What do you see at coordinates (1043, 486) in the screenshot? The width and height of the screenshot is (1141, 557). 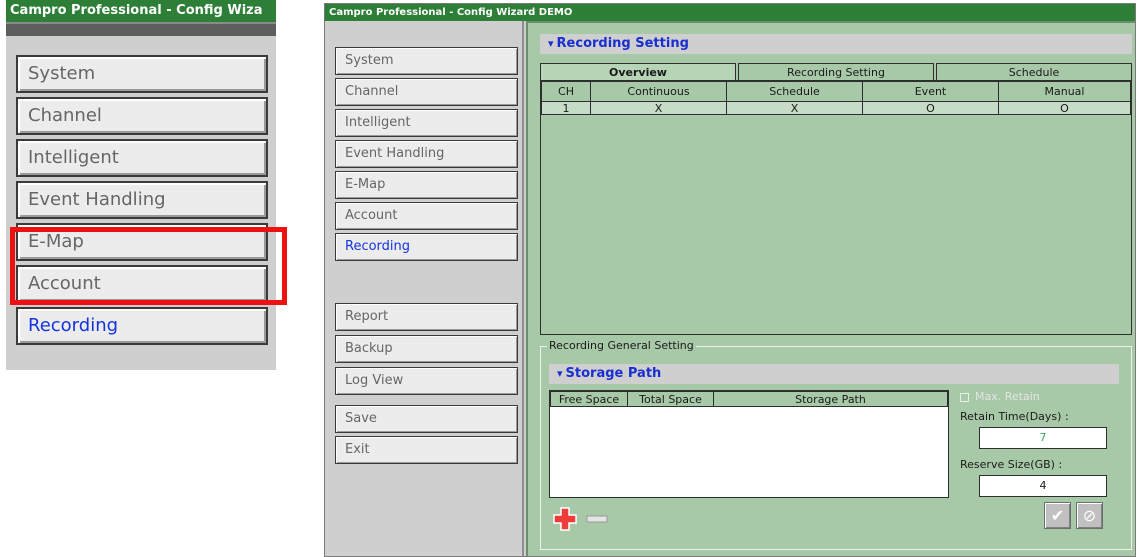 I see `reserve-size-input: 4` at bounding box center [1043, 486].